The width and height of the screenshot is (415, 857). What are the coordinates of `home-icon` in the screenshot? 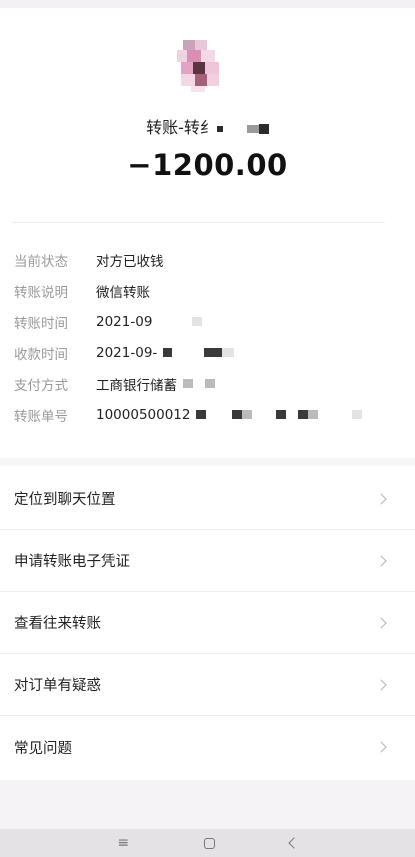 It's located at (209, 843).